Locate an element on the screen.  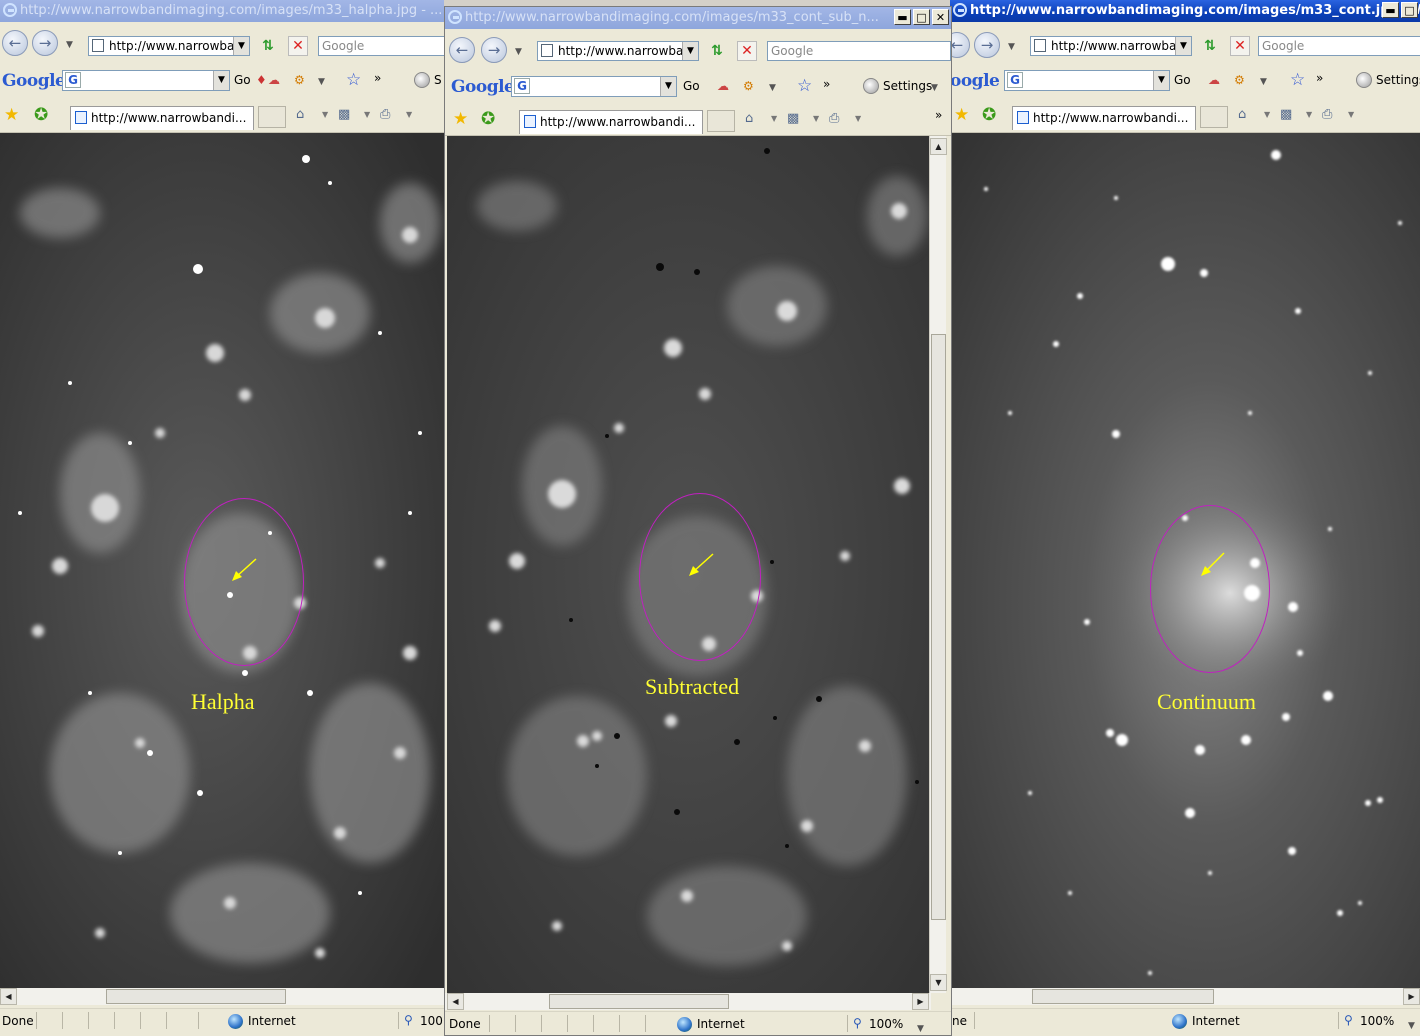
vertical-scrollbar: ▲ ▼ is located at coordinates (938, 564).